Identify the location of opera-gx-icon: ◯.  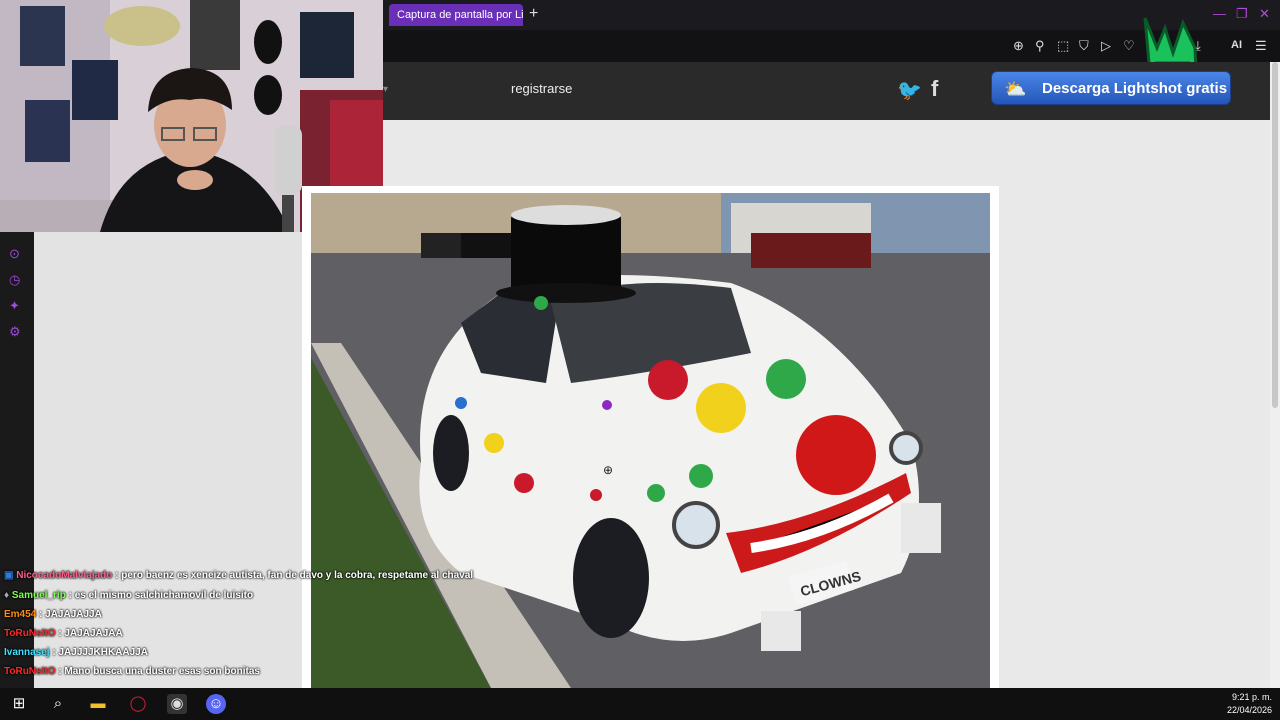
(138, 704).